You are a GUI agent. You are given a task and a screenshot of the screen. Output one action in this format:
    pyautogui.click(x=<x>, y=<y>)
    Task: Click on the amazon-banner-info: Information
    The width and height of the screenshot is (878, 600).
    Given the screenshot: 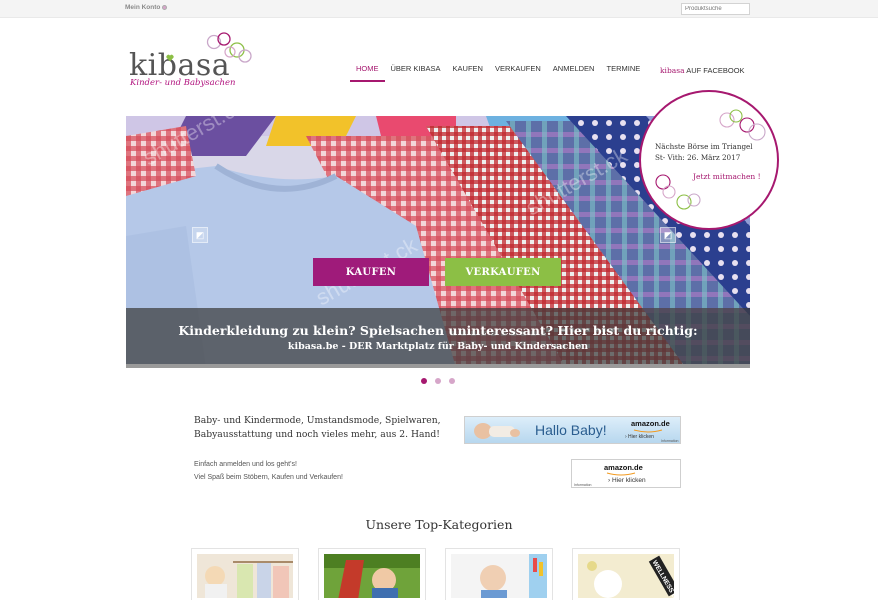 What is the action you would take?
    pyautogui.click(x=670, y=441)
    